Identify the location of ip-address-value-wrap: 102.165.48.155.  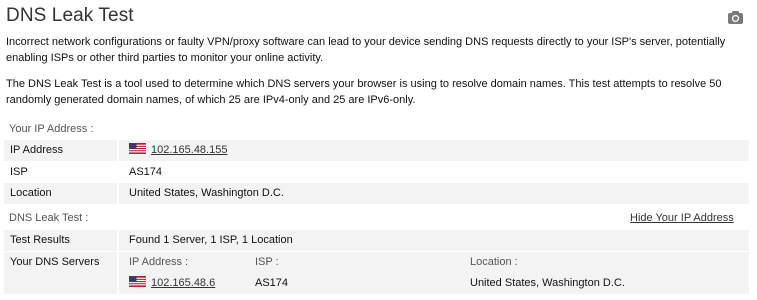
(178, 150).